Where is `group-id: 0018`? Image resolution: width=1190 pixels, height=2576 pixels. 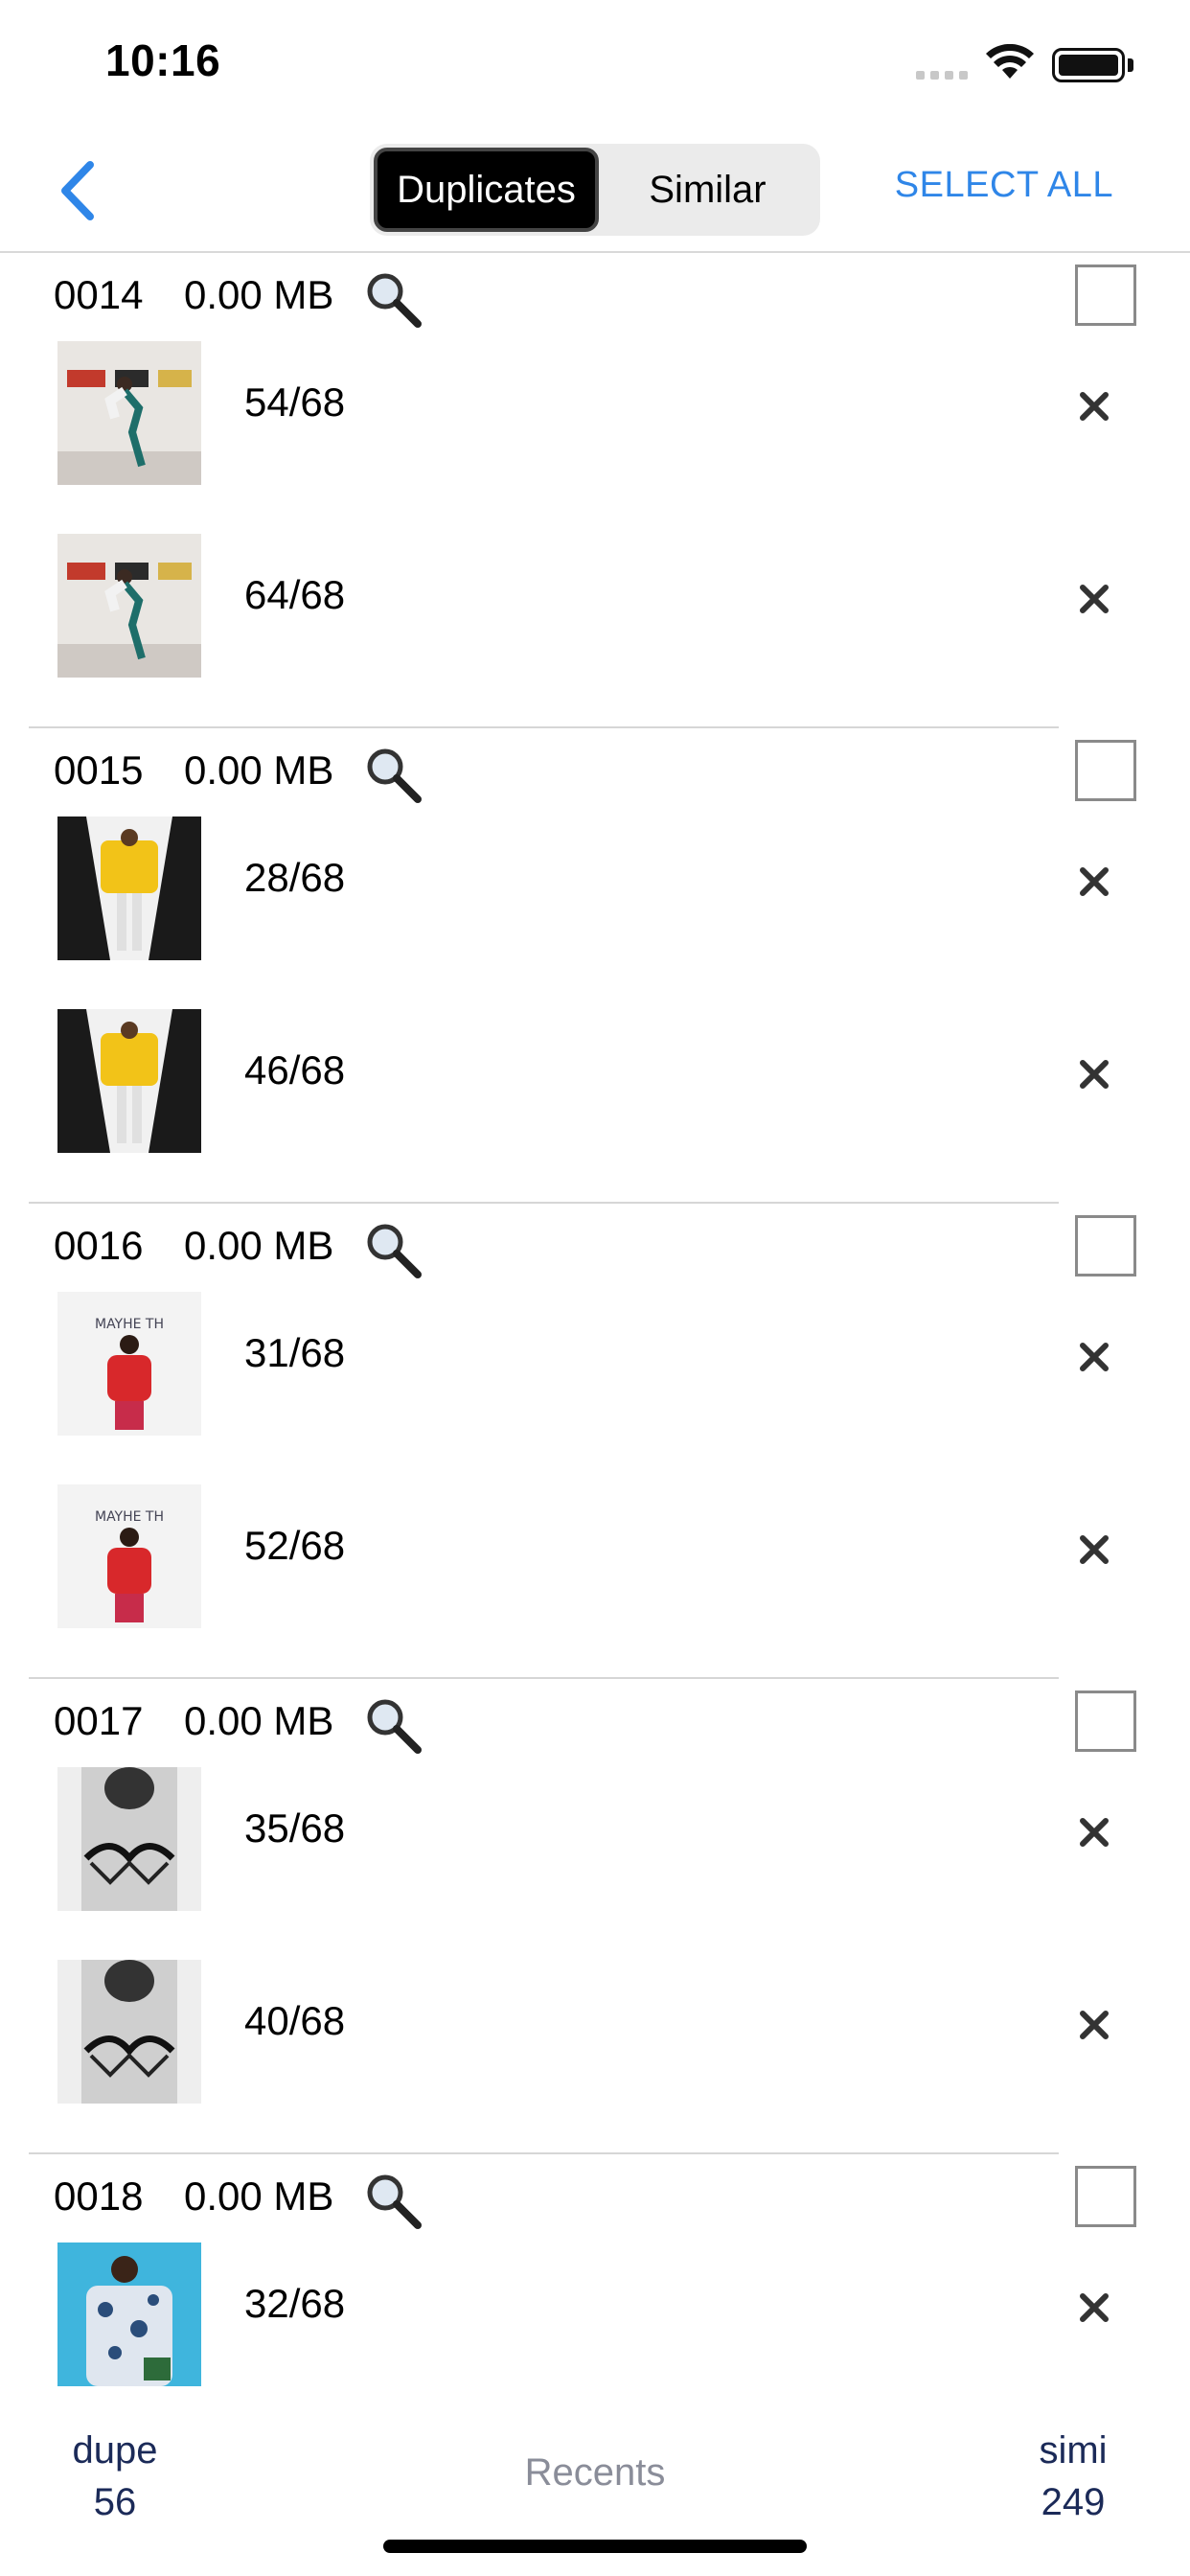
group-id: 0018 is located at coordinates (99, 2196).